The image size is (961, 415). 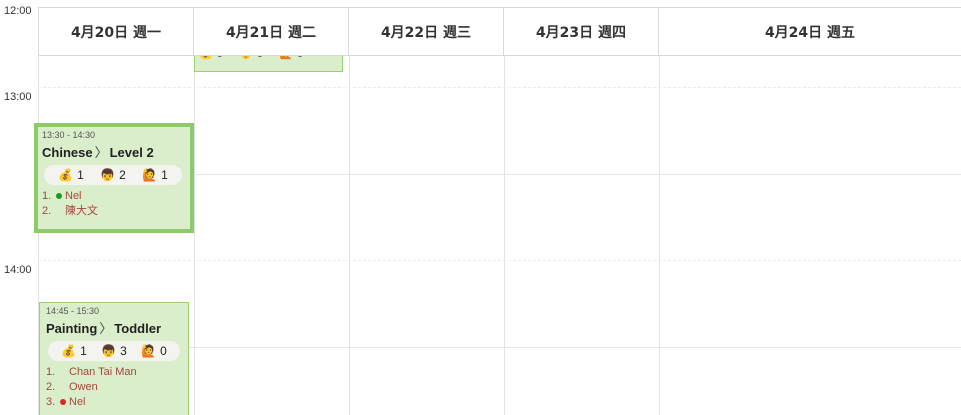 I want to click on event-course: Chinese, so click(x=67, y=152).